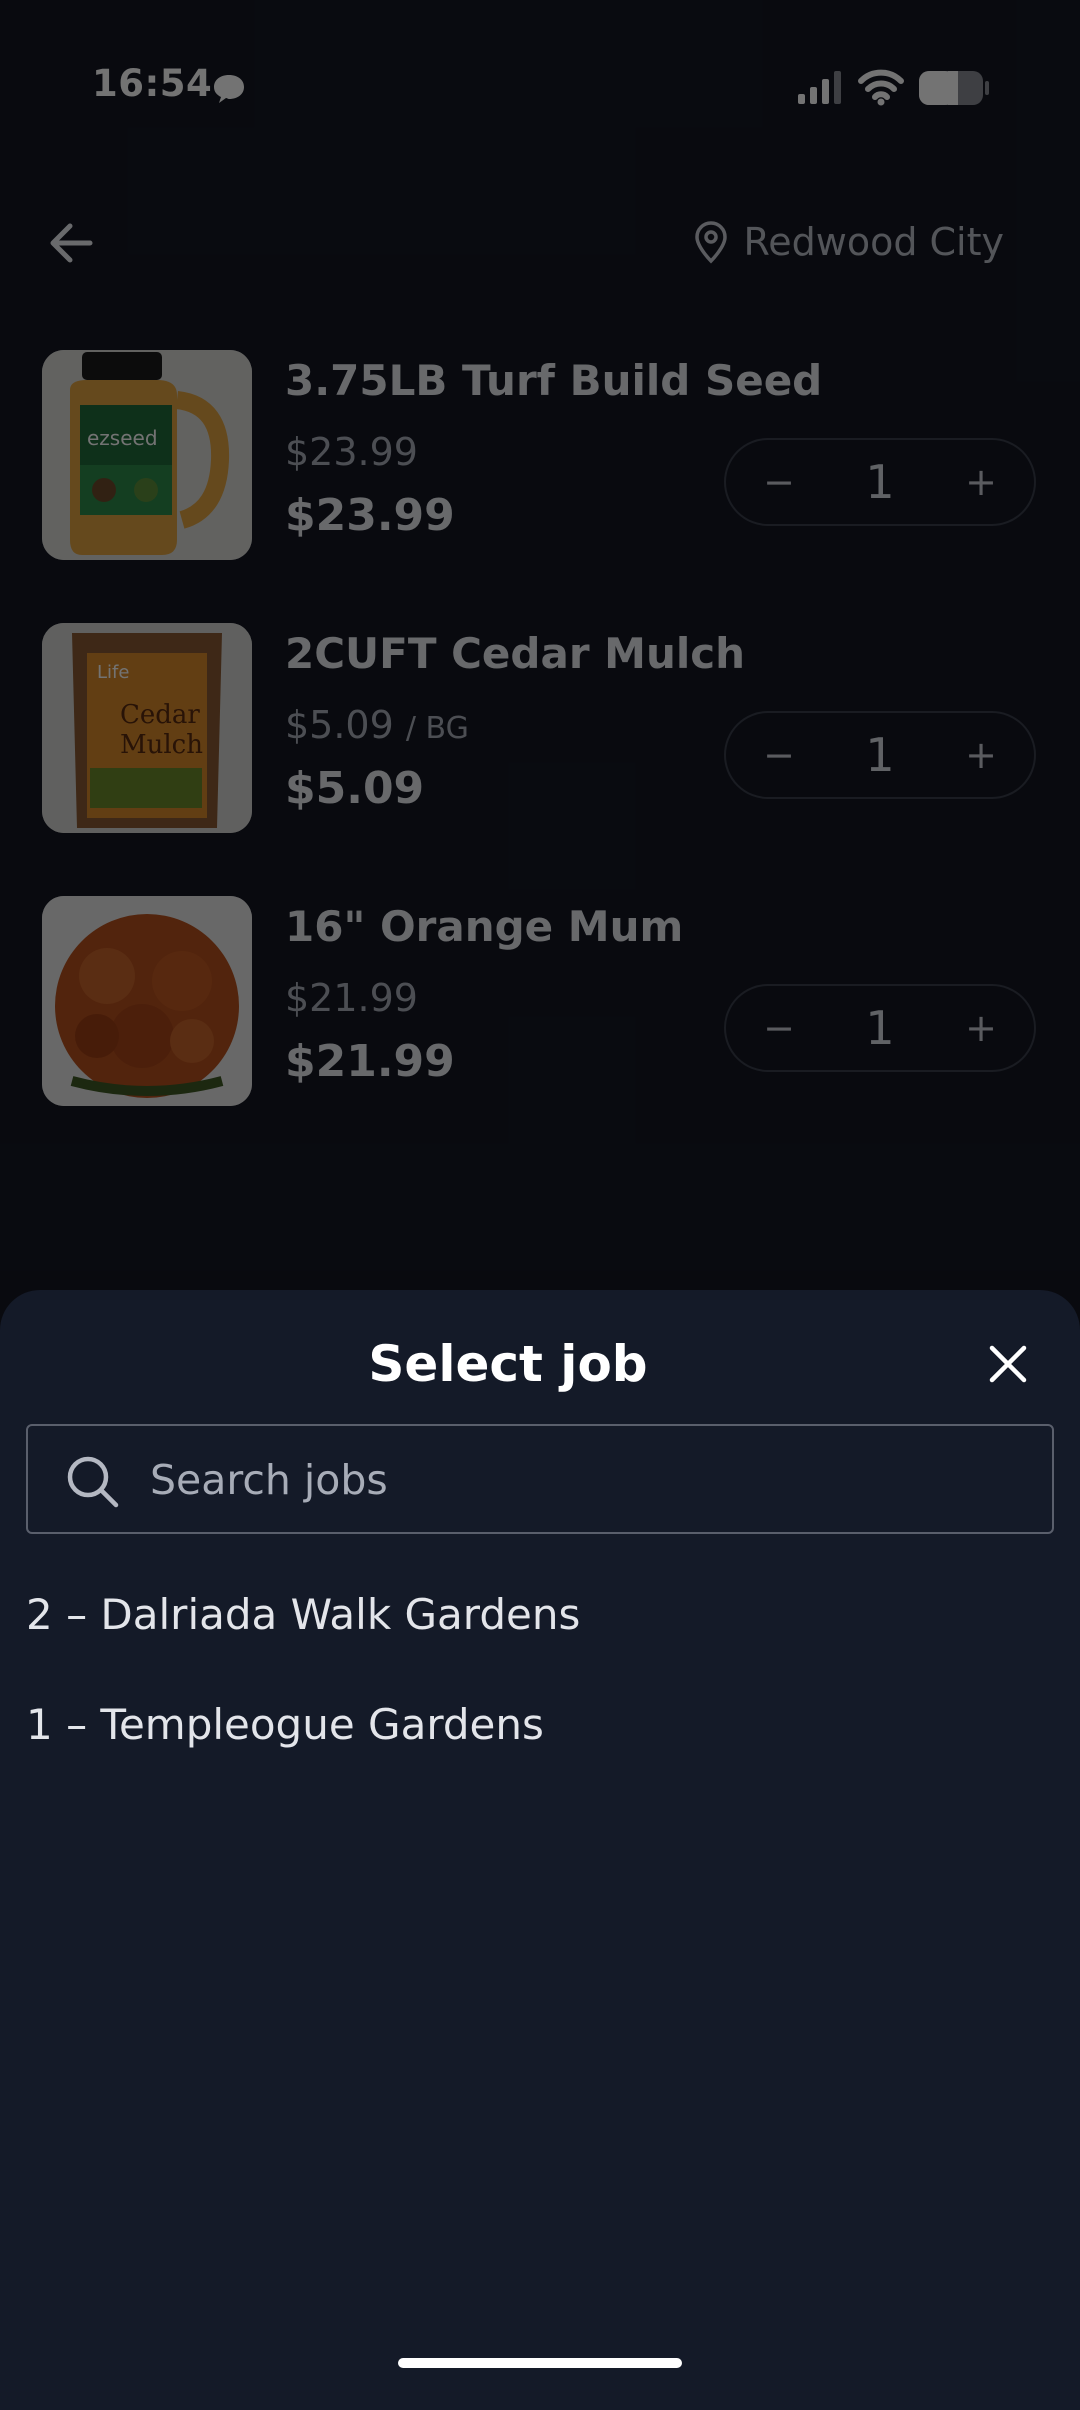 The width and height of the screenshot is (1080, 2410). I want to click on svg-text: ezseed, so click(122, 438).